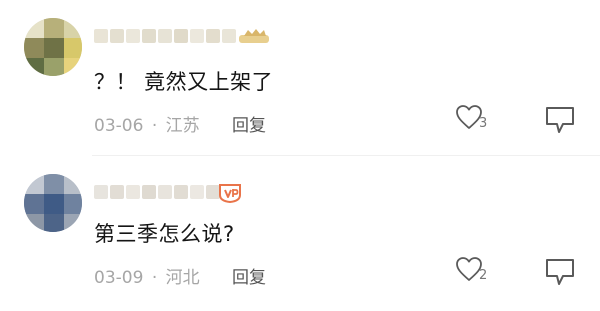 The height and width of the screenshot is (311, 600). I want to click on comment-meta: 03-06 · 江苏, so click(147, 123).